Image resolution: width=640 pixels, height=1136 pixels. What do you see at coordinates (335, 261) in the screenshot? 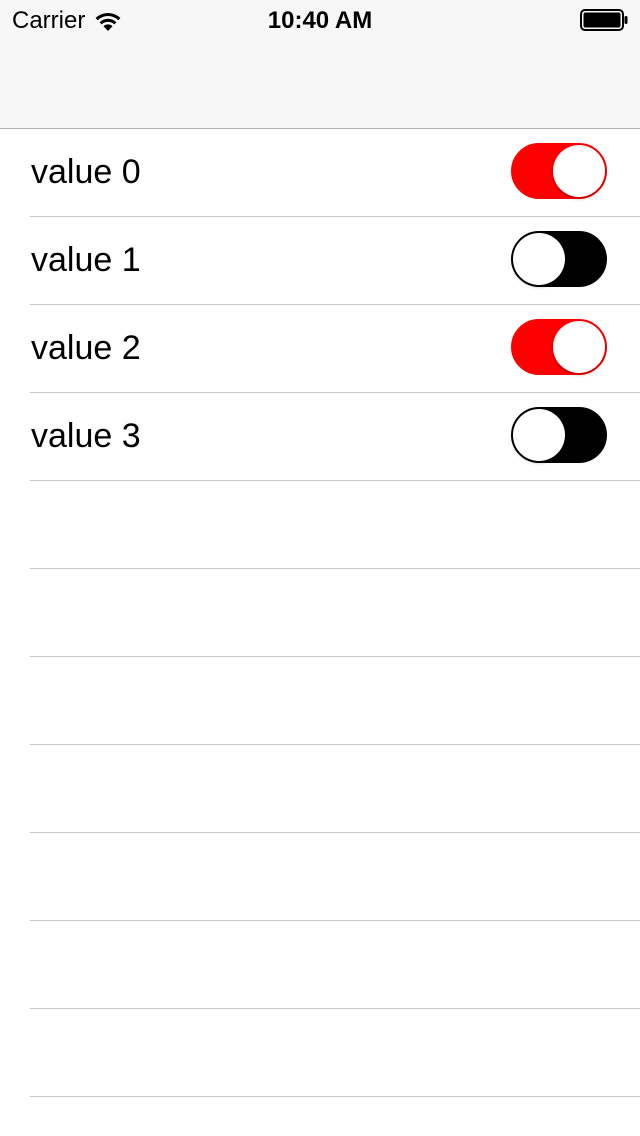
I see `table-row: value 1` at bounding box center [335, 261].